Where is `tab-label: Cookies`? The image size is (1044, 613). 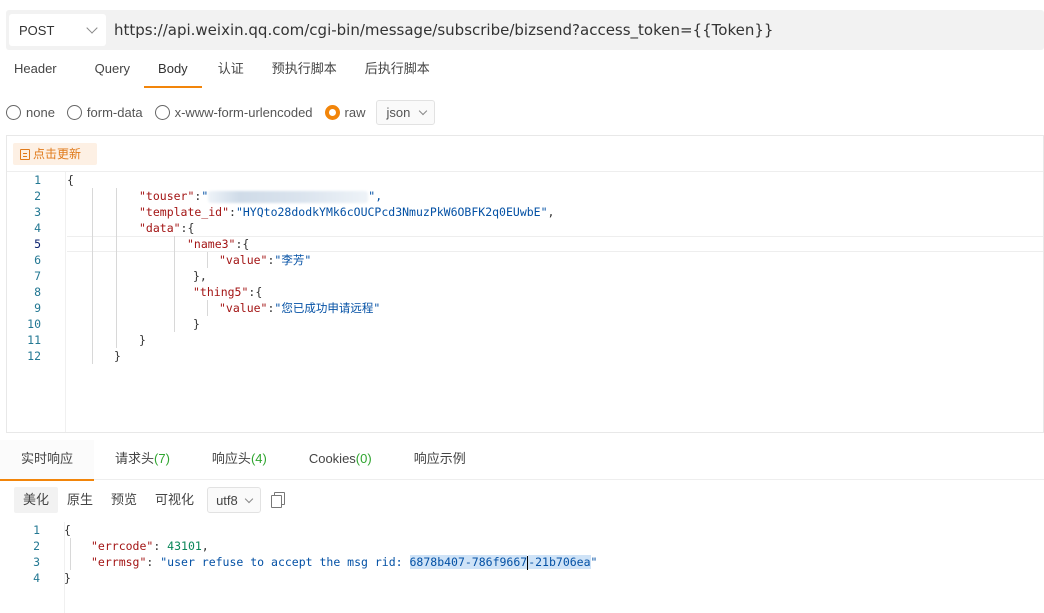 tab-label: Cookies is located at coordinates (332, 458).